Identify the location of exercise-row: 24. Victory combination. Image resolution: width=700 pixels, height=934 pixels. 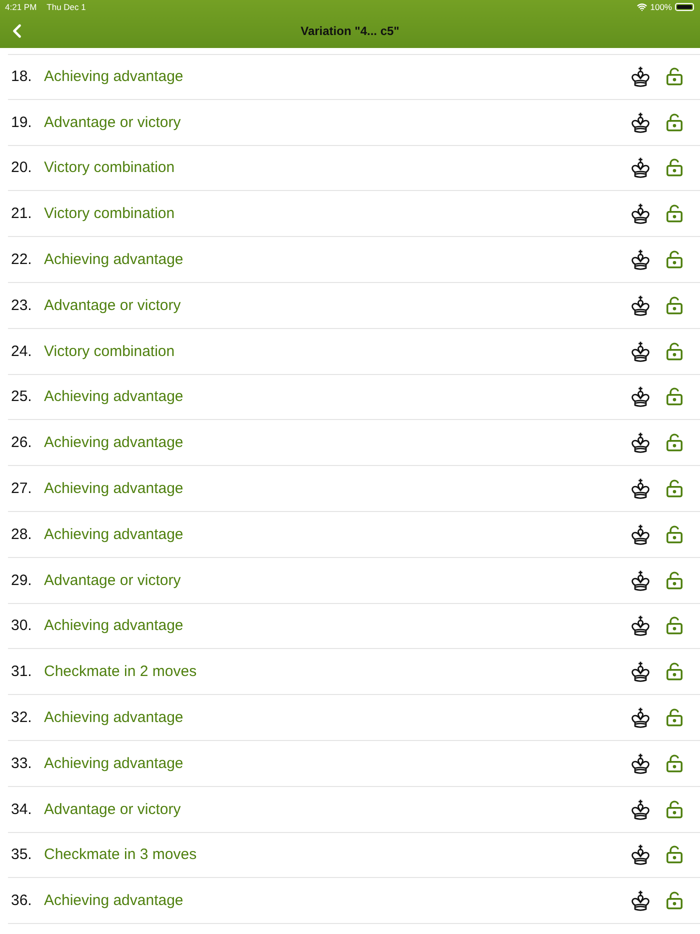
(354, 351).